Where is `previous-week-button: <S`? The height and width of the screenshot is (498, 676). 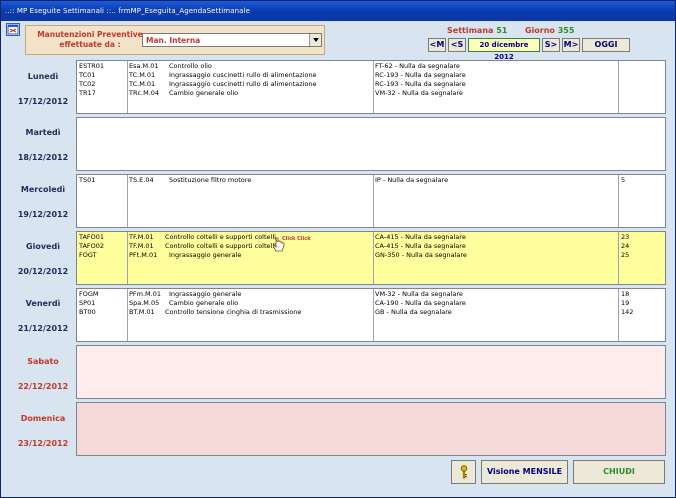 previous-week-button: <S is located at coordinates (457, 45).